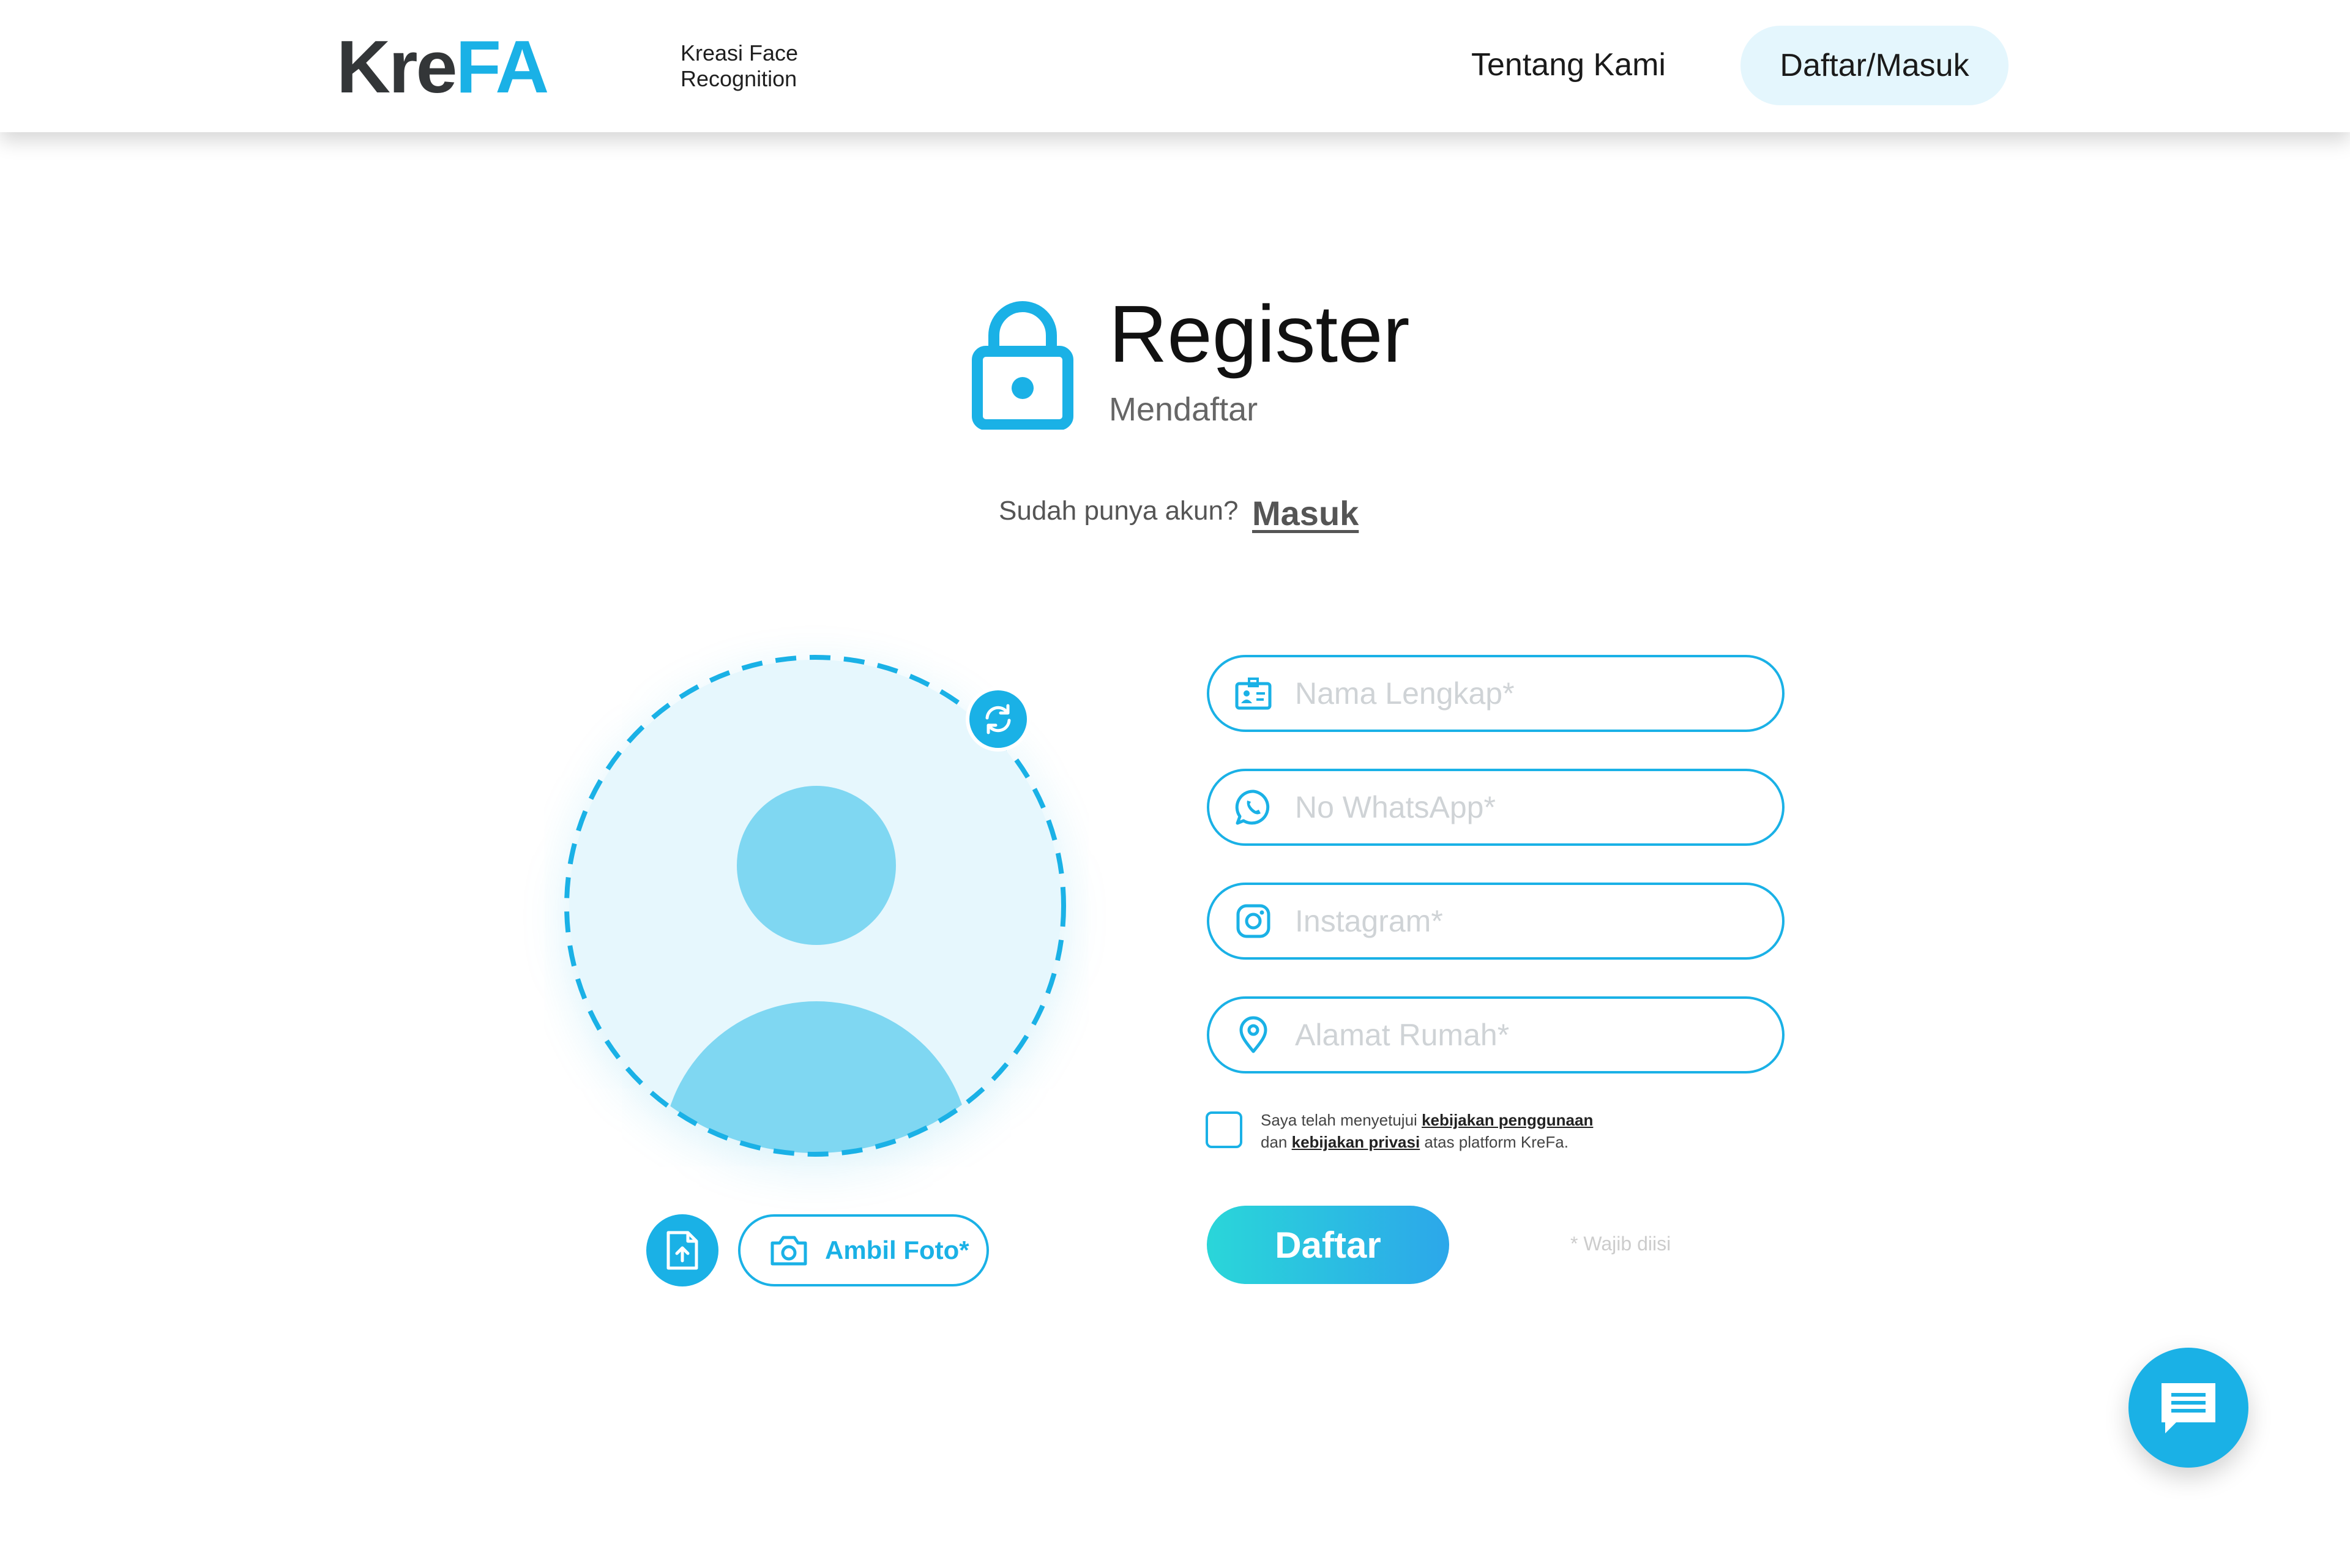 The width and height of the screenshot is (2350, 1568). Describe the element at coordinates (1022, 365) in the screenshot. I see `lock-icon` at that location.